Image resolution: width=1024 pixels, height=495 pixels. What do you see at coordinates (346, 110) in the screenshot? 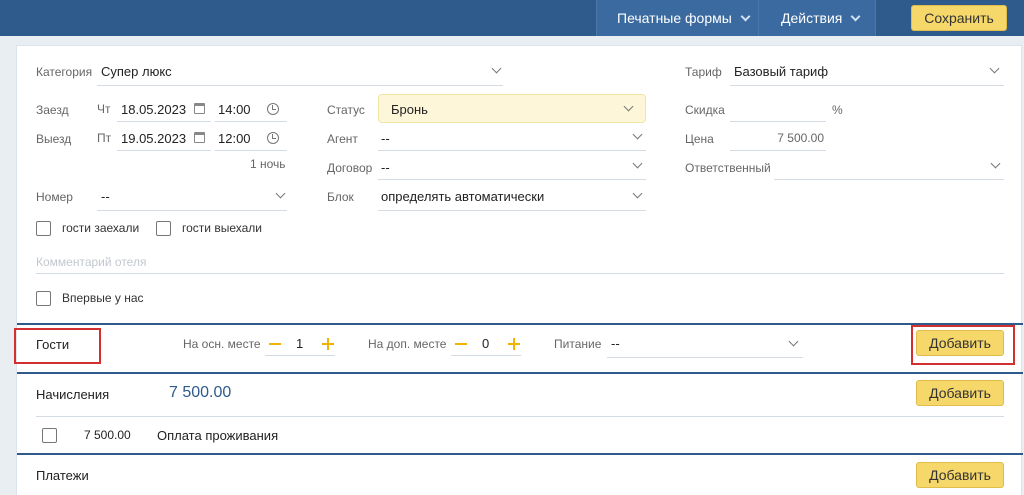
I see `status-label: Статус` at bounding box center [346, 110].